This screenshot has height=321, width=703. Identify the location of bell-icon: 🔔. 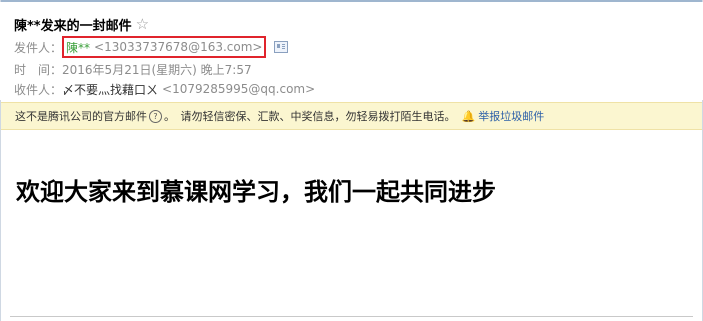
(468, 116).